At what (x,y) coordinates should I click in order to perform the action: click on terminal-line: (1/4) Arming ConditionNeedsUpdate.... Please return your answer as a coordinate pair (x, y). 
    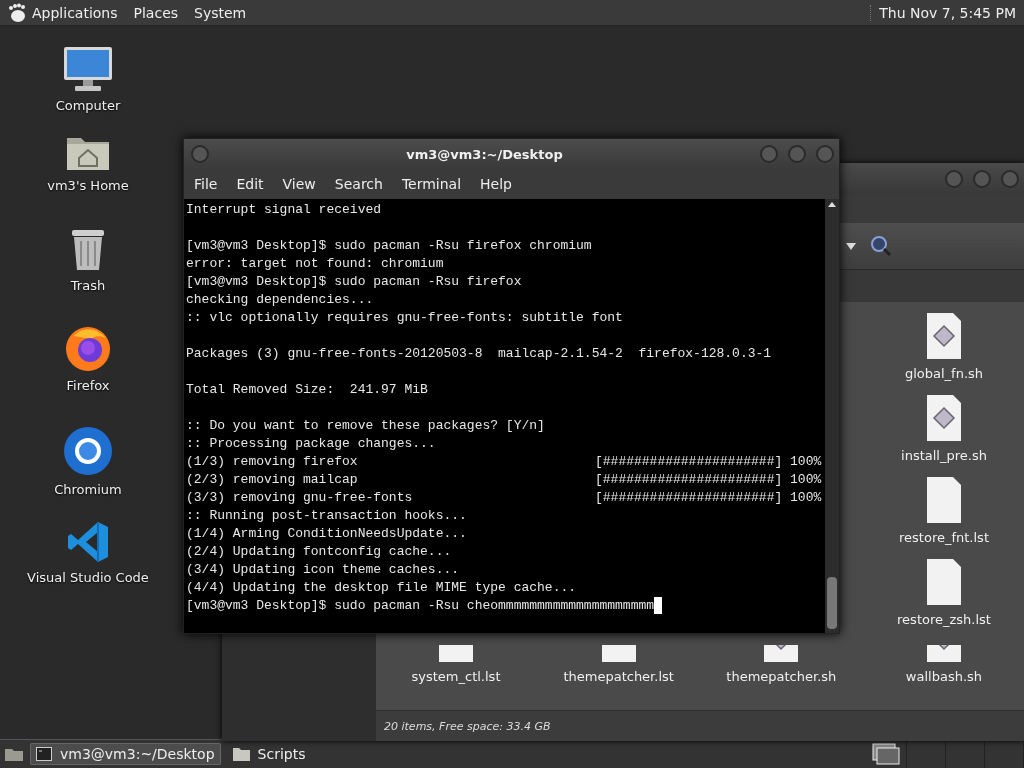
    Looking at the image, I should click on (326, 534).